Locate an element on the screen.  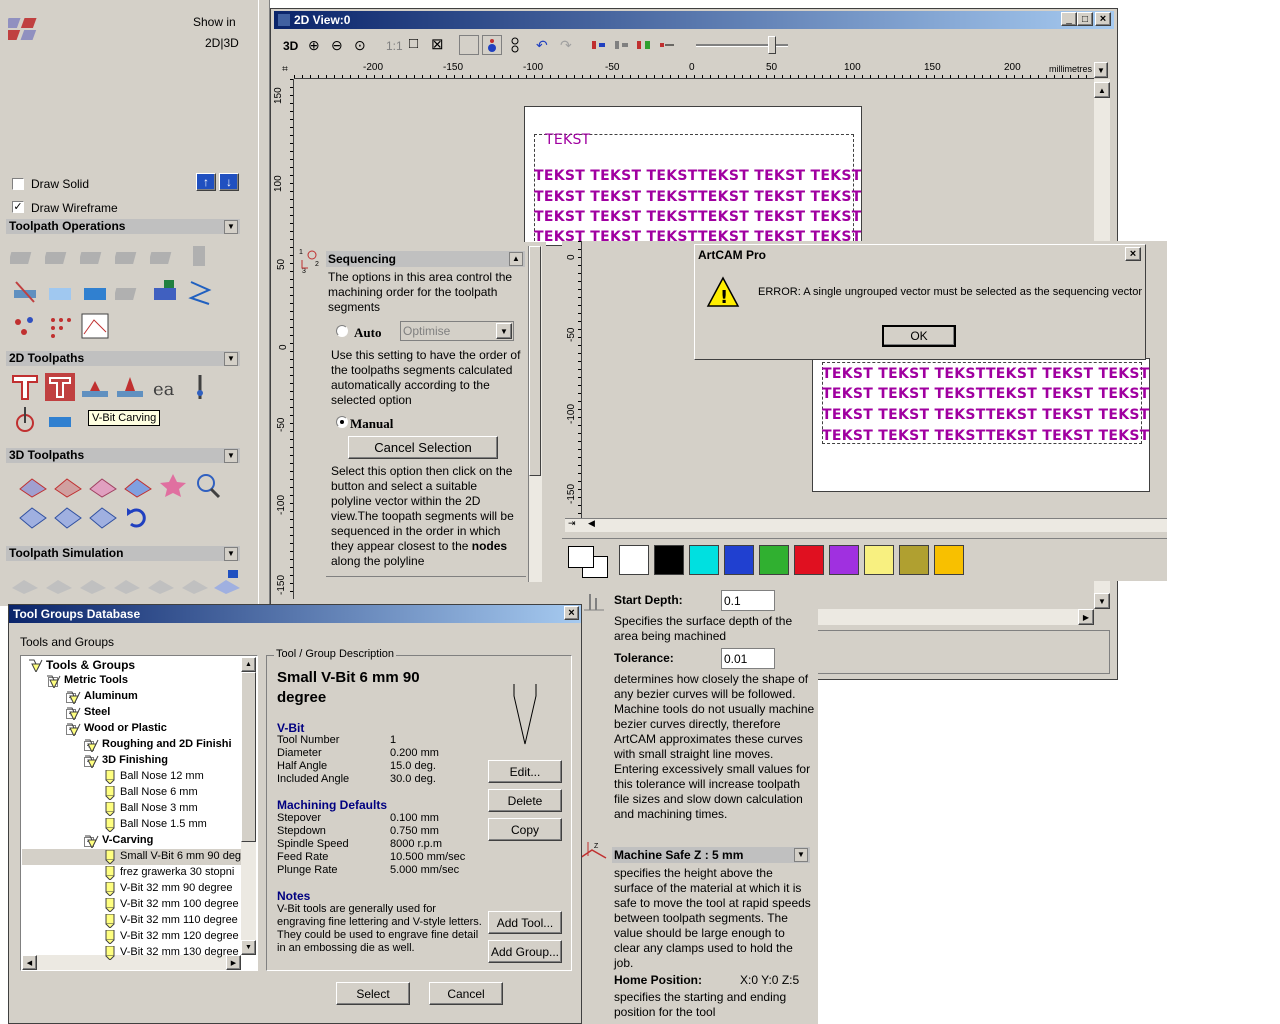
toolpaths-3d-header: 3D Toolpaths ▼ is located at coordinates (123, 455).